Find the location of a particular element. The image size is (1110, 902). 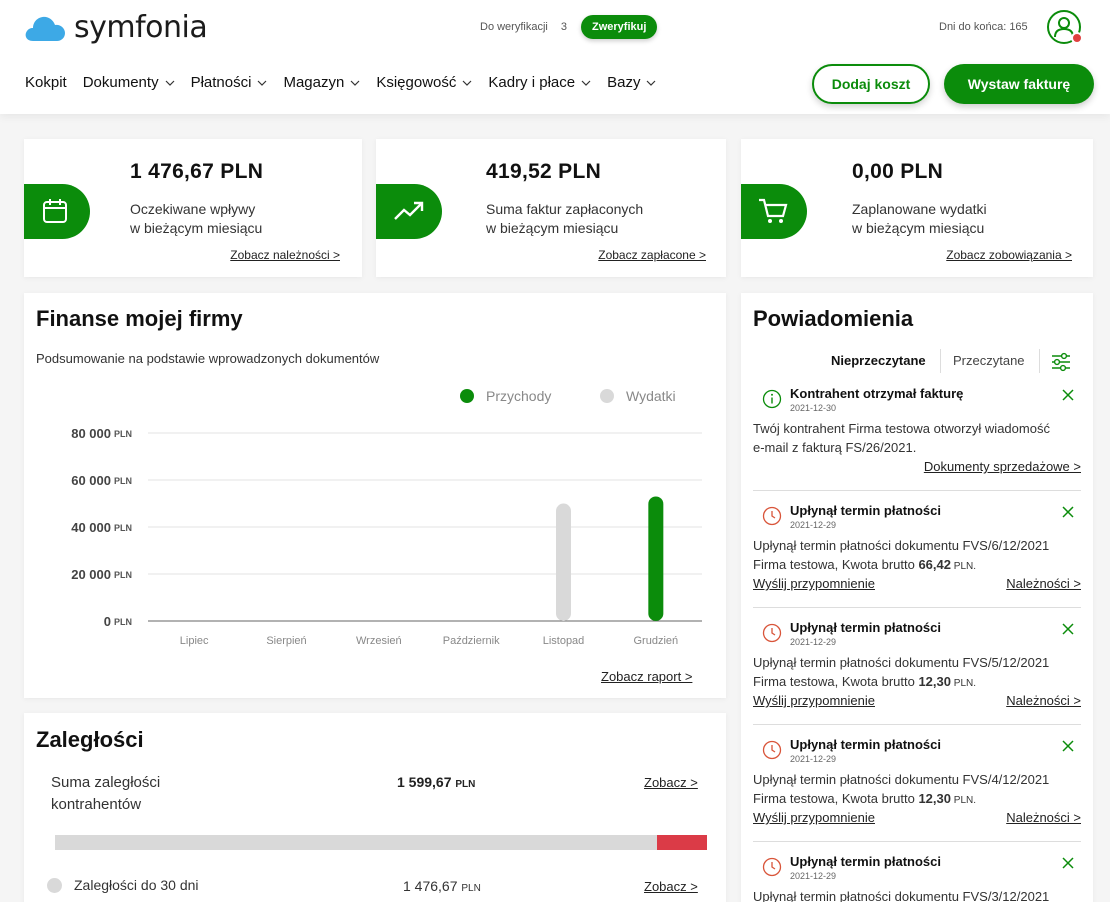

overdue-see-link: Zobacz > is located at coordinates (671, 782).